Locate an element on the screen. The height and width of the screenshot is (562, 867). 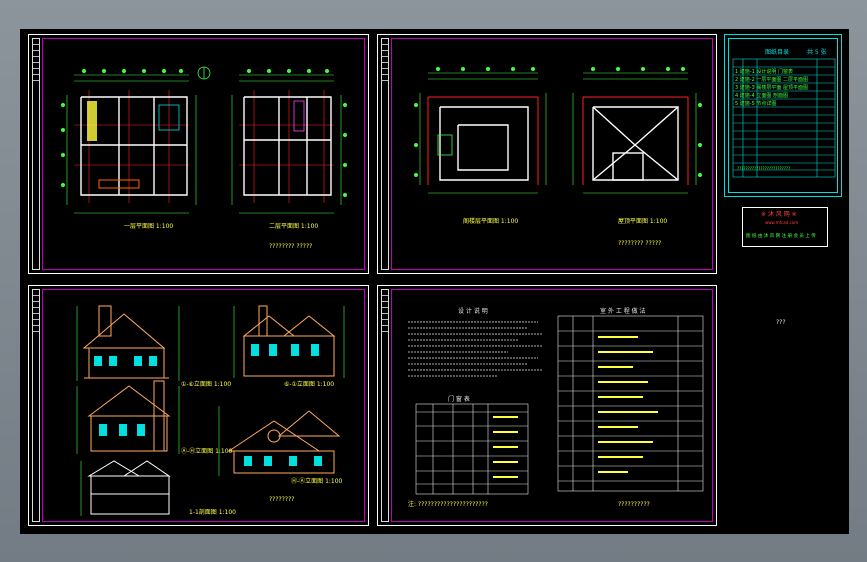
stamp-subtitle: www.mfcad.com is located at coordinates (782, 222).